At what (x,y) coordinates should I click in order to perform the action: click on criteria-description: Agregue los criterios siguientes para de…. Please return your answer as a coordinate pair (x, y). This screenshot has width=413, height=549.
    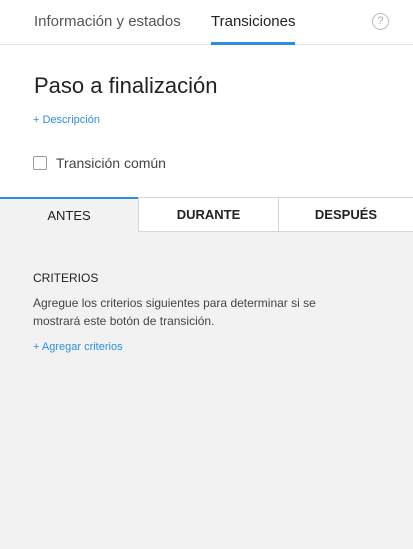
    Looking at the image, I should click on (174, 312).